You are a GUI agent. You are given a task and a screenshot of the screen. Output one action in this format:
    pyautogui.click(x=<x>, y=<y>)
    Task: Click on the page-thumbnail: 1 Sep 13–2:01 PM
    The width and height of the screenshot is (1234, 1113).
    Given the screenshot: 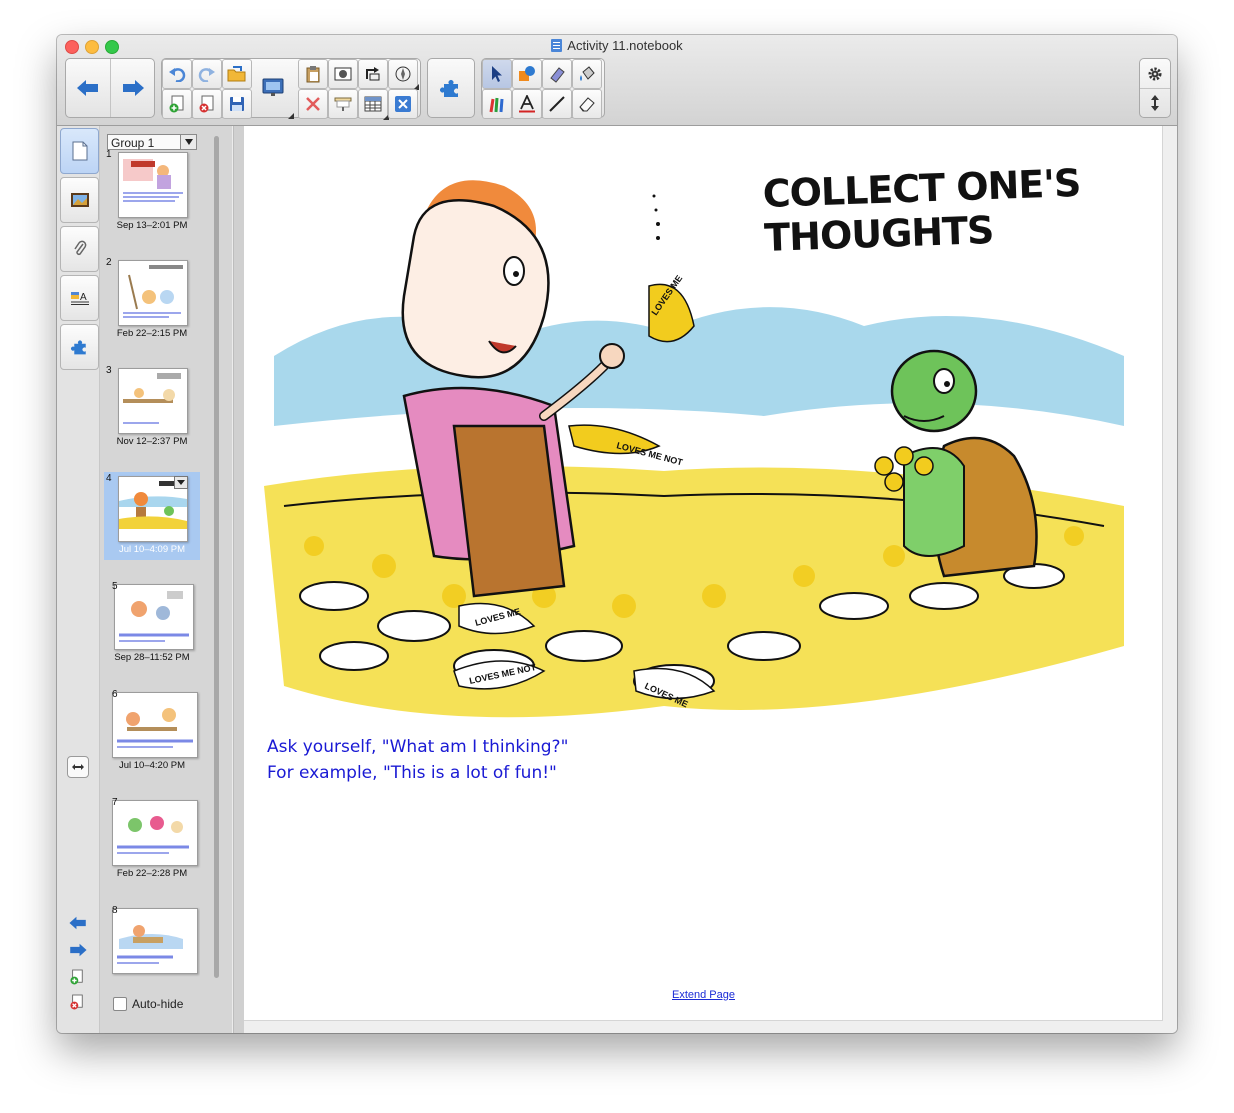 What is the action you would take?
    pyautogui.click(x=152, y=192)
    